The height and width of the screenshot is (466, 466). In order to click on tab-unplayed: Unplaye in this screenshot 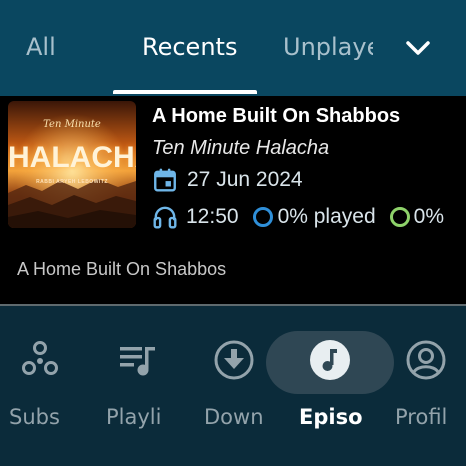, I will do `click(328, 47)`.